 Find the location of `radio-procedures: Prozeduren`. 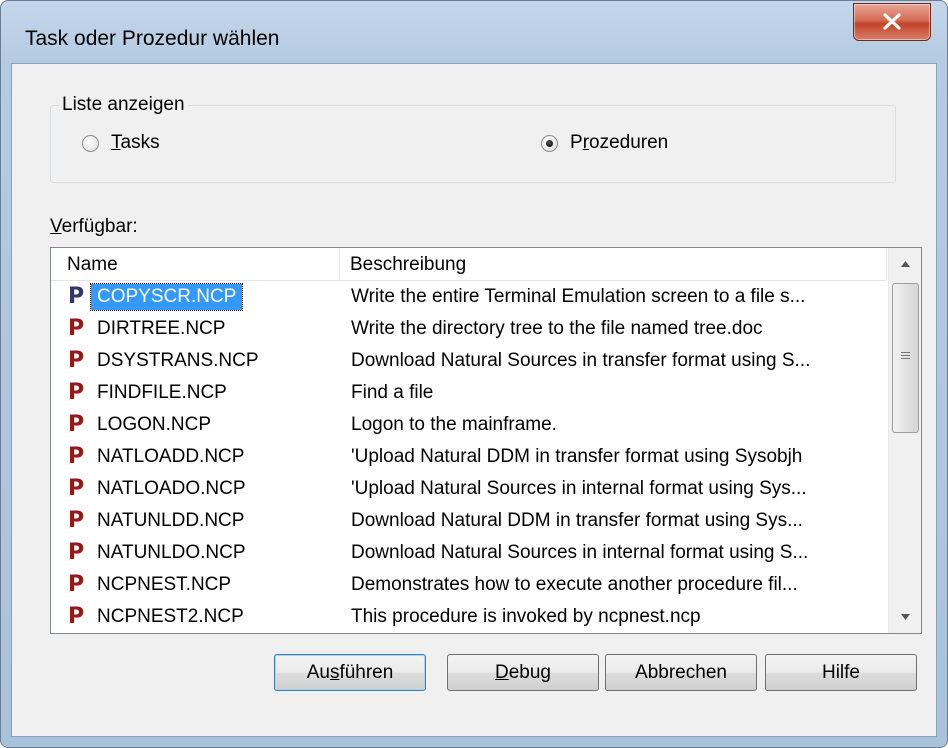

radio-procedures: Prozeduren is located at coordinates (604, 143).